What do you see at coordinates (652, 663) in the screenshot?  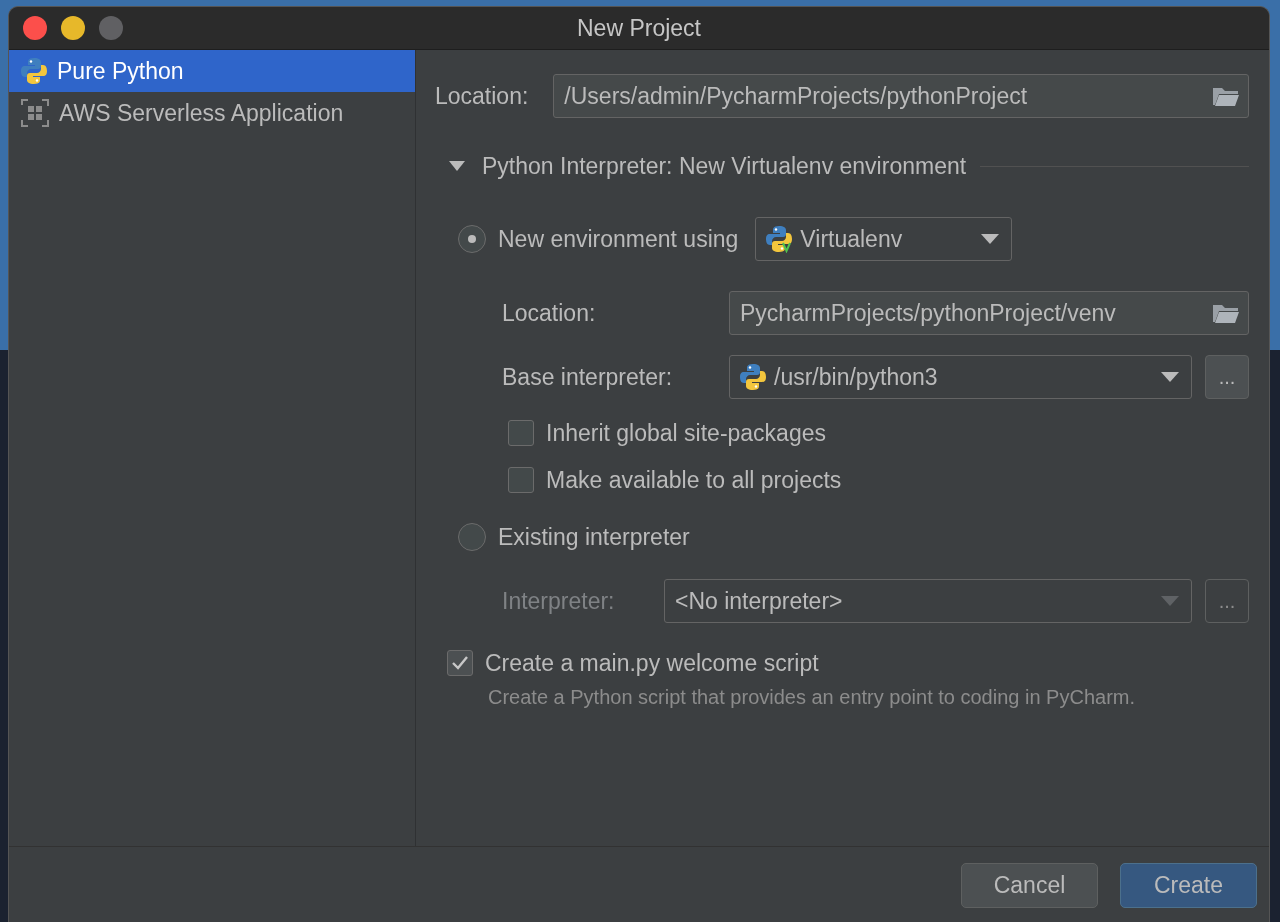 I see `checkbox-label: Create a main.py welcome script` at bounding box center [652, 663].